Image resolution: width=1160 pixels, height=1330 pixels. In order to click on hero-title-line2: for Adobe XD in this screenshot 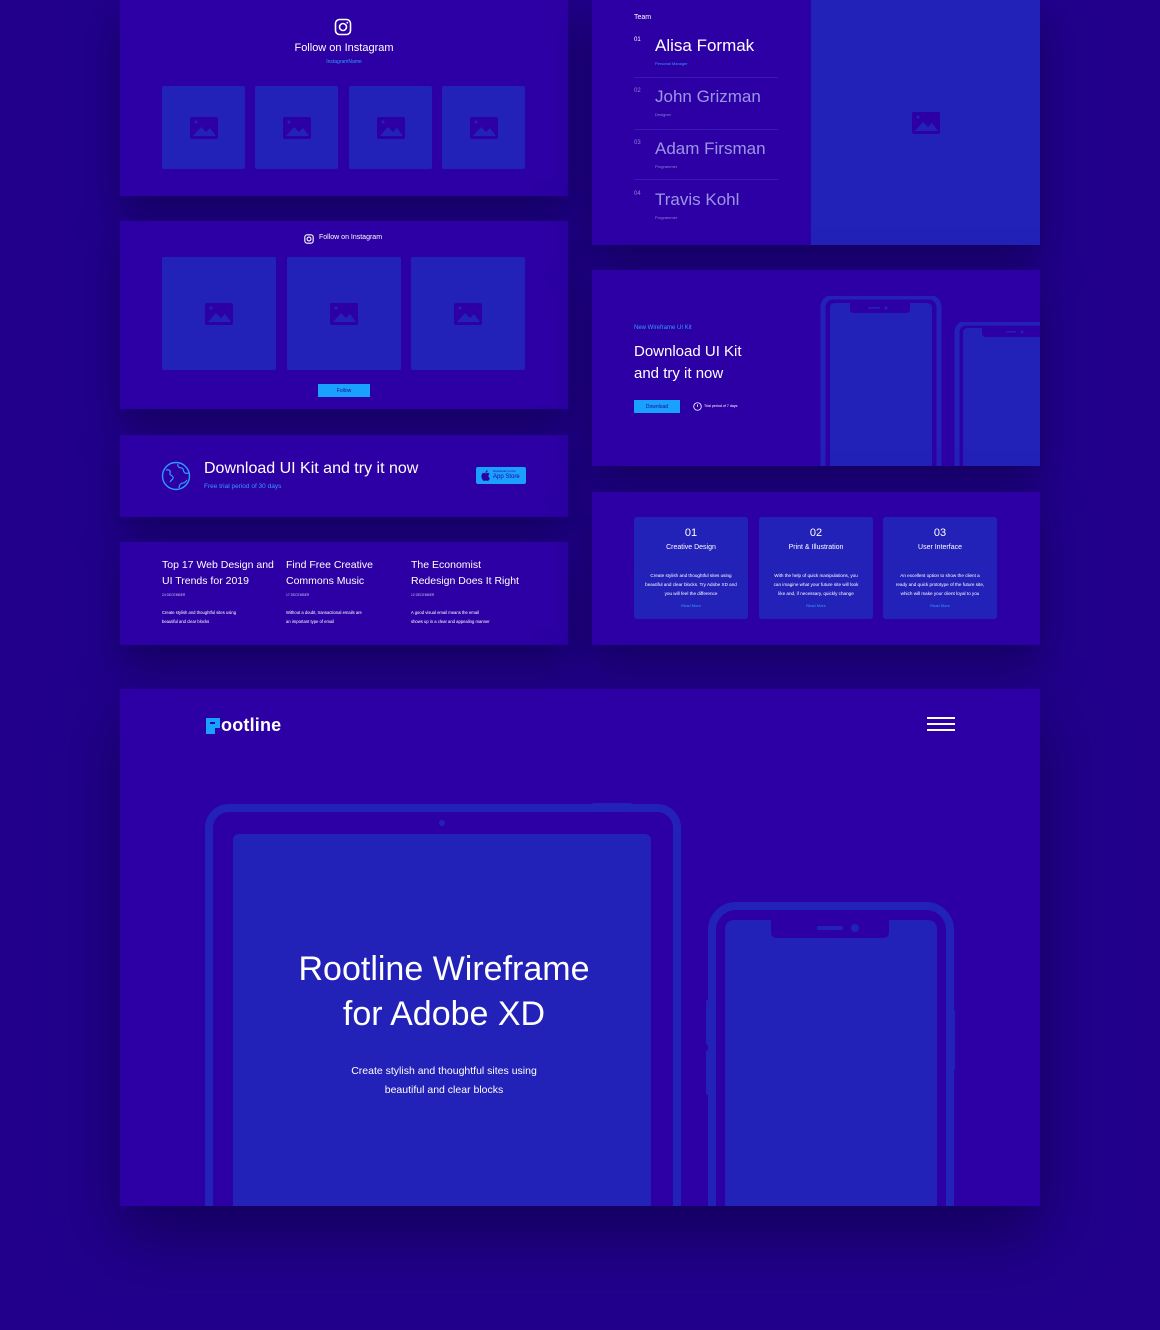, I will do `click(444, 1014)`.